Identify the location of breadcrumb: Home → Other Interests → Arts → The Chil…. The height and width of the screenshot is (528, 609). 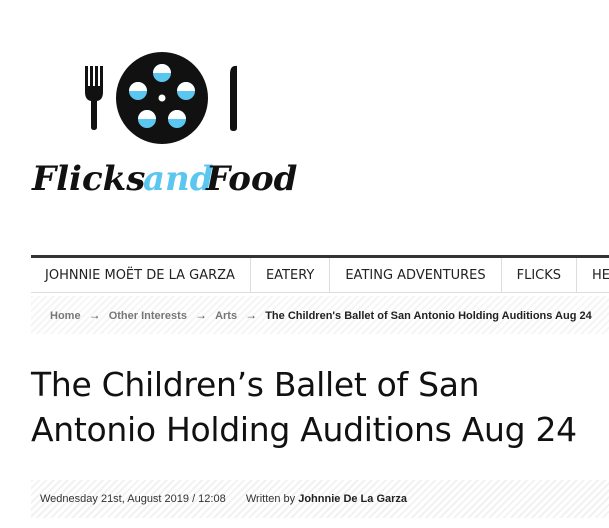
(320, 315).